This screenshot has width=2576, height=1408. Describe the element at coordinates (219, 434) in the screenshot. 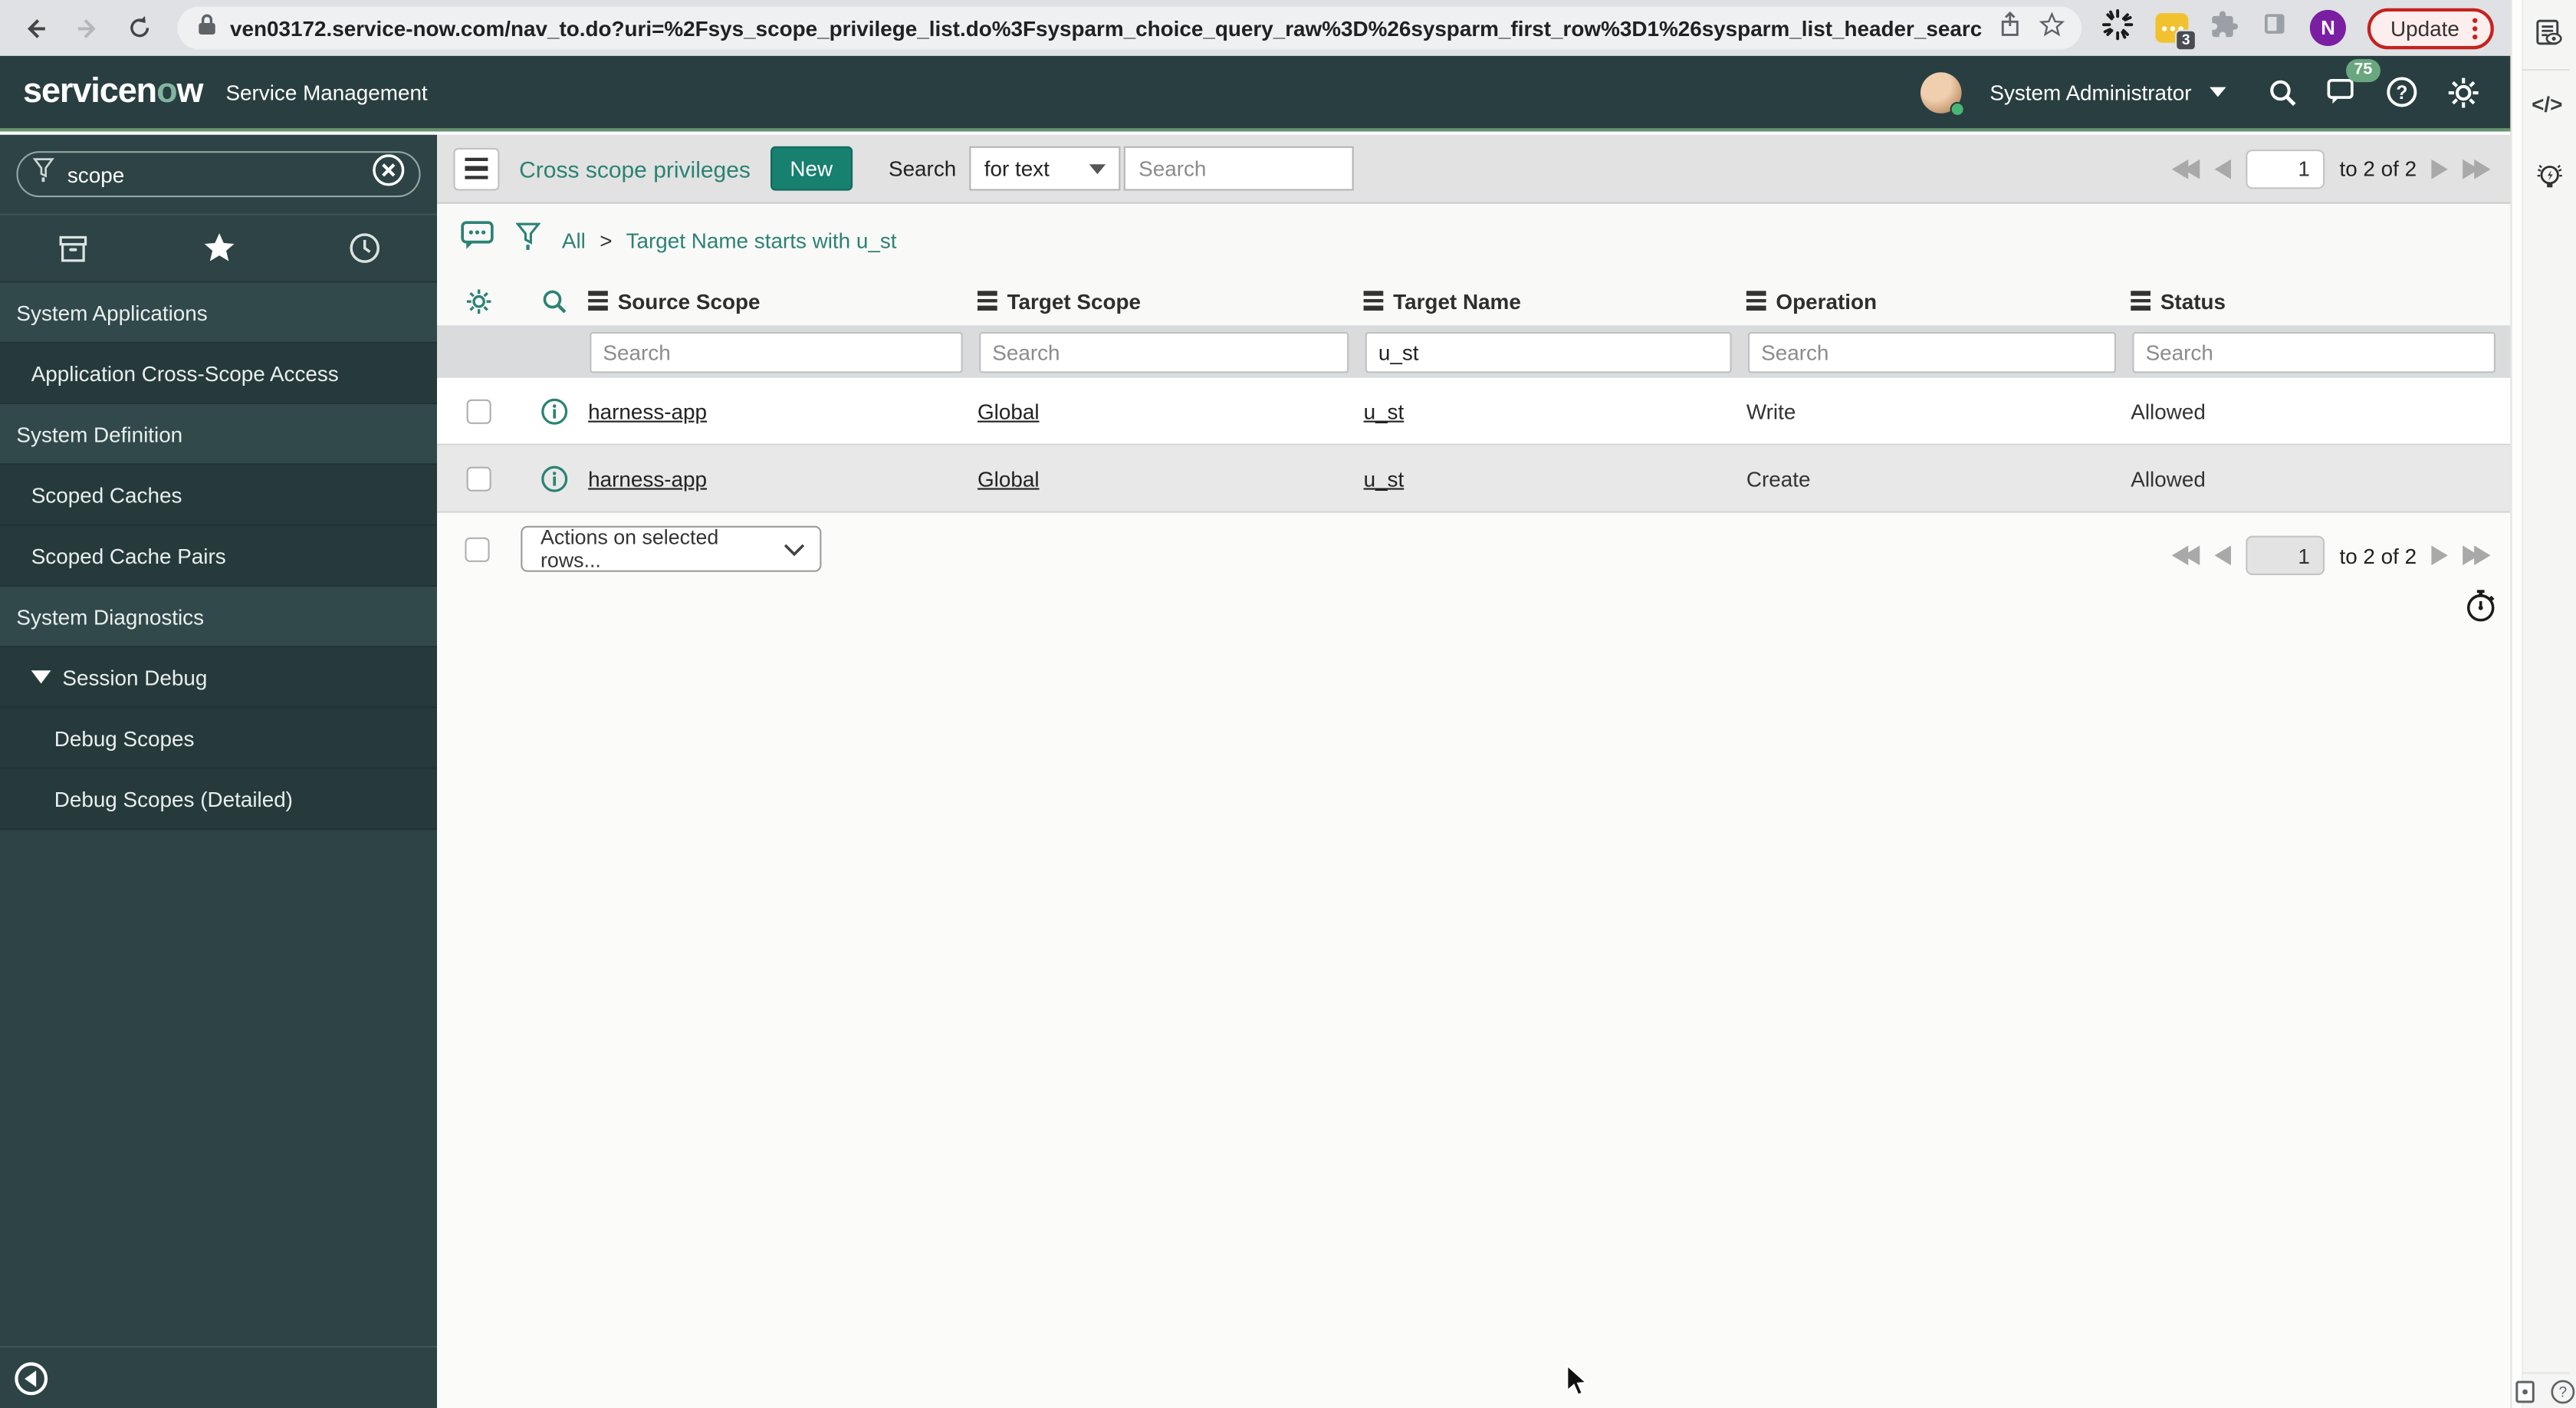

I see `sidebar-item-system-definition: System Definition` at that location.